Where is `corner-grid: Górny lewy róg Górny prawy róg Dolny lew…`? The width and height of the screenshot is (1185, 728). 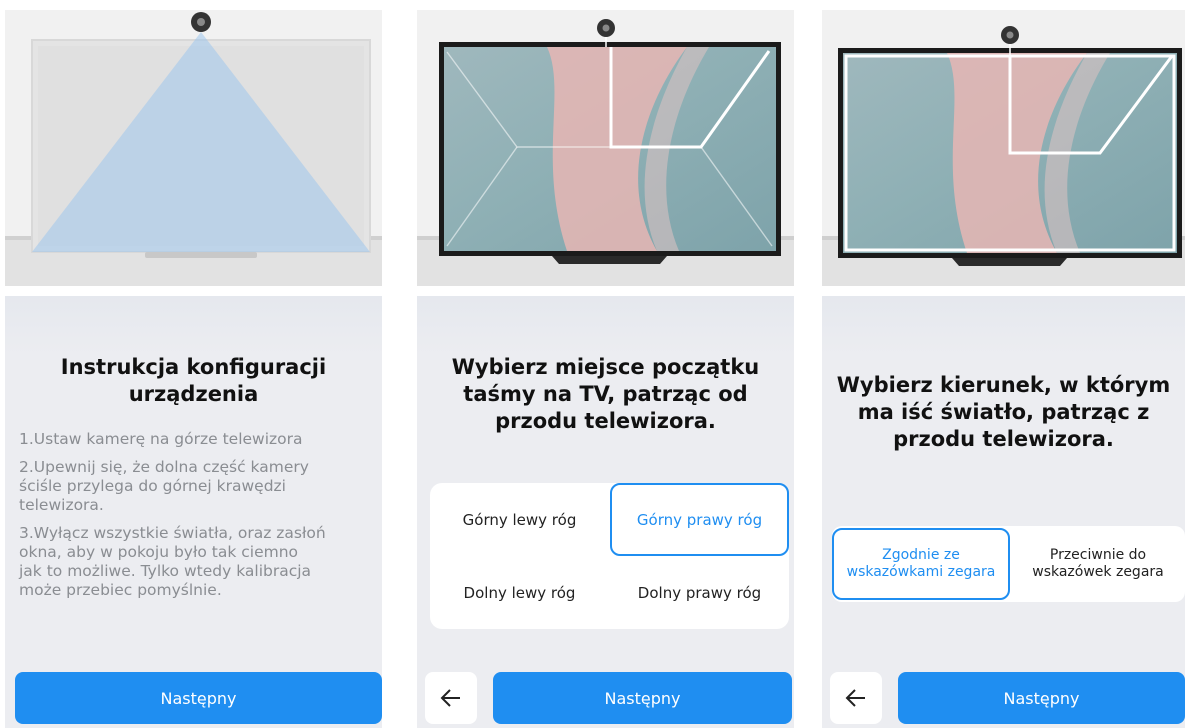
corner-grid: Górny lewy róg Górny prawy róg Dolny lew… is located at coordinates (609, 556).